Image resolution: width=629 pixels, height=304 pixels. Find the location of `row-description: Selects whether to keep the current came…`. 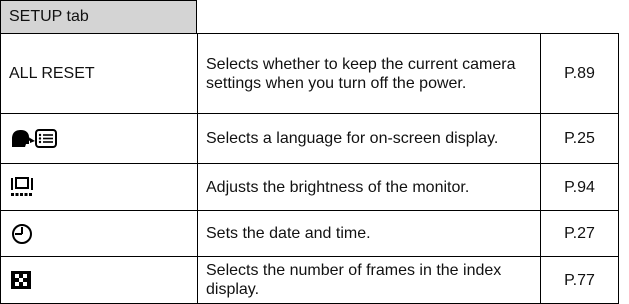

row-description: Selects whether to keep the current came… is located at coordinates (369, 73).